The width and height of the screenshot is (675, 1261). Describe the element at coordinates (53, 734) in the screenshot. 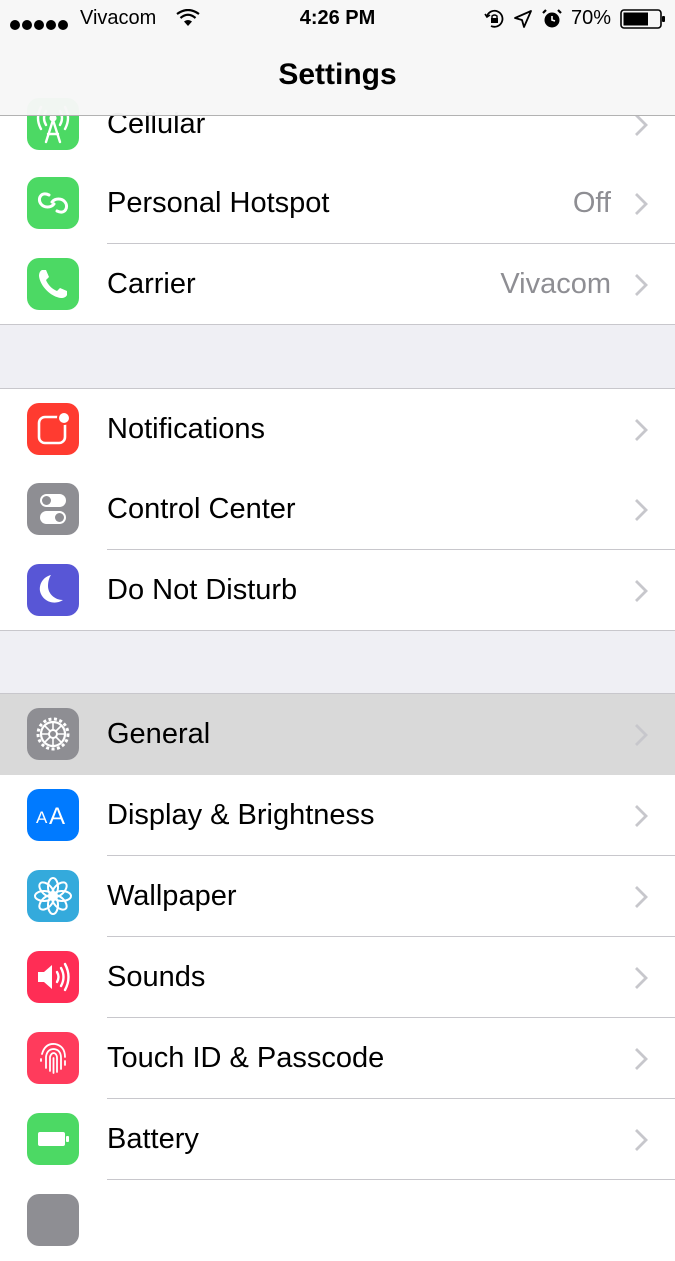

I see `gear-icon` at that location.